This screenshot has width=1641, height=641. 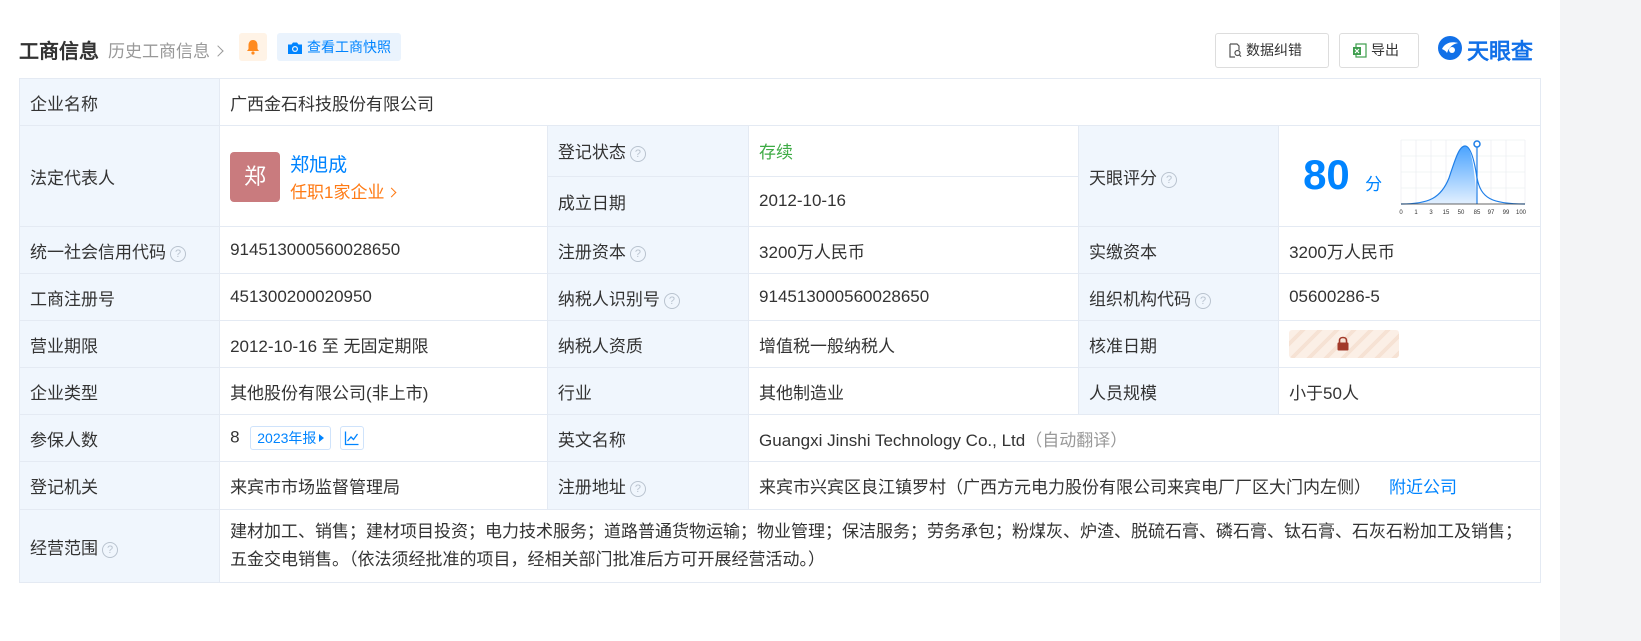 I want to click on label-org-code: 组织机构代码?, so click(x=1178, y=297).